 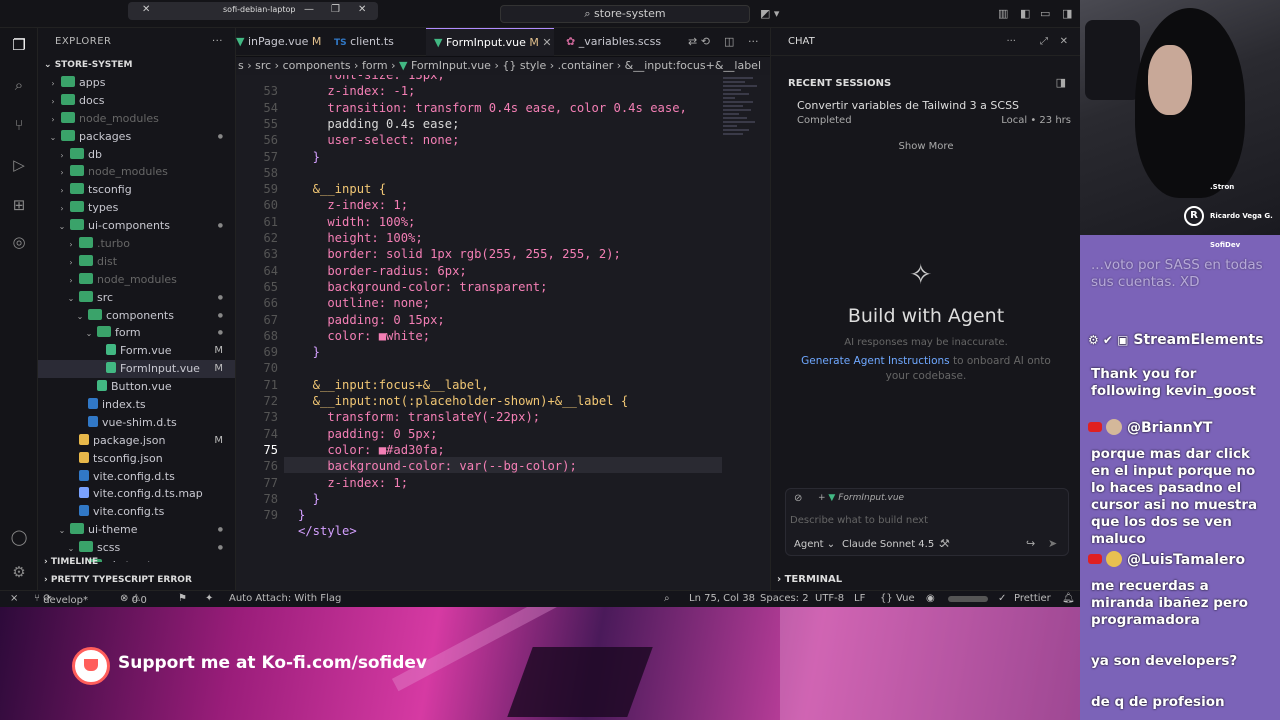 I want to click on command-search: ⌕ store-system, so click(x=625, y=14).